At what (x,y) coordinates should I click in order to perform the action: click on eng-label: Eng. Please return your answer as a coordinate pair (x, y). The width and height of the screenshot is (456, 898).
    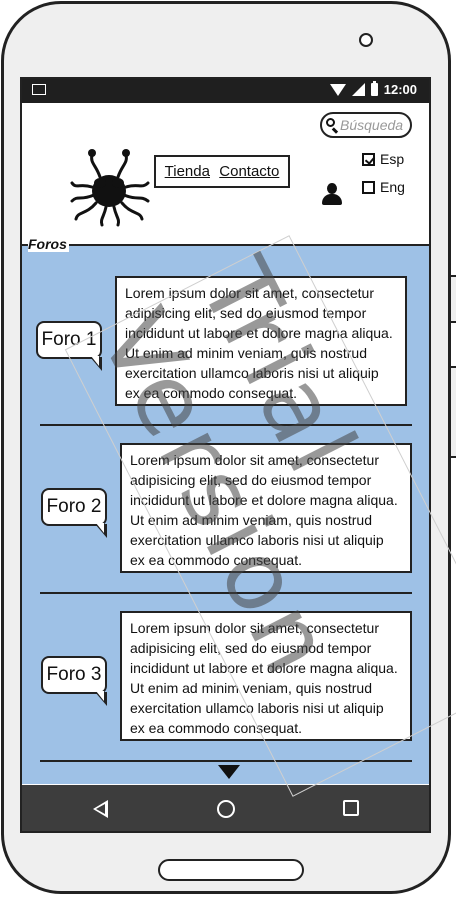
    Looking at the image, I should click on (392, 187).